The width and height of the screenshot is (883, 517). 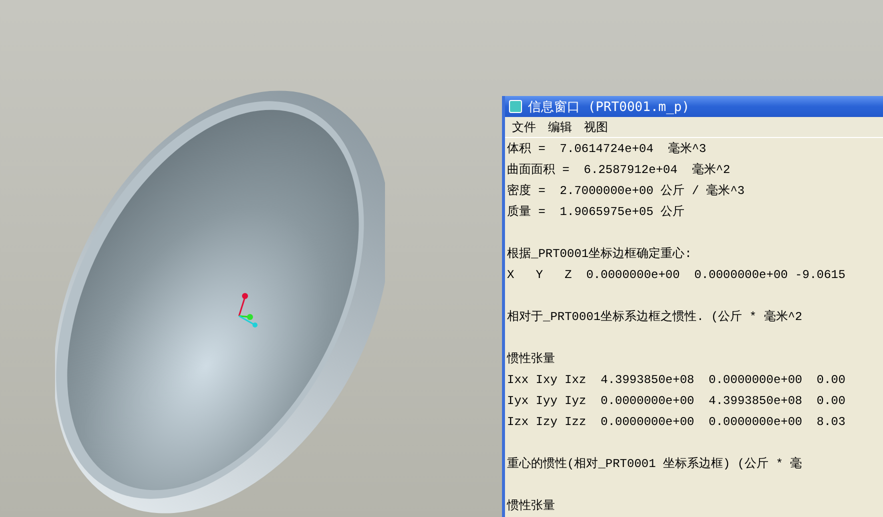 I want to click on menu-item: 视图, so click(x=596, y=127).